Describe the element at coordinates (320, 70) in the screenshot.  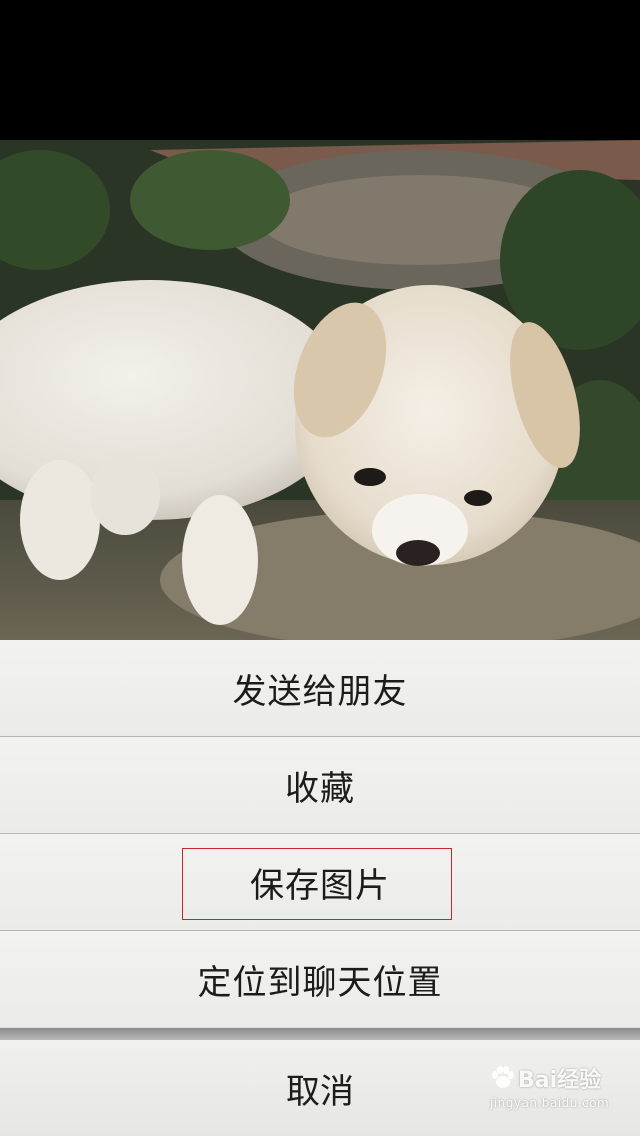
I see `top-black-area` at that location.